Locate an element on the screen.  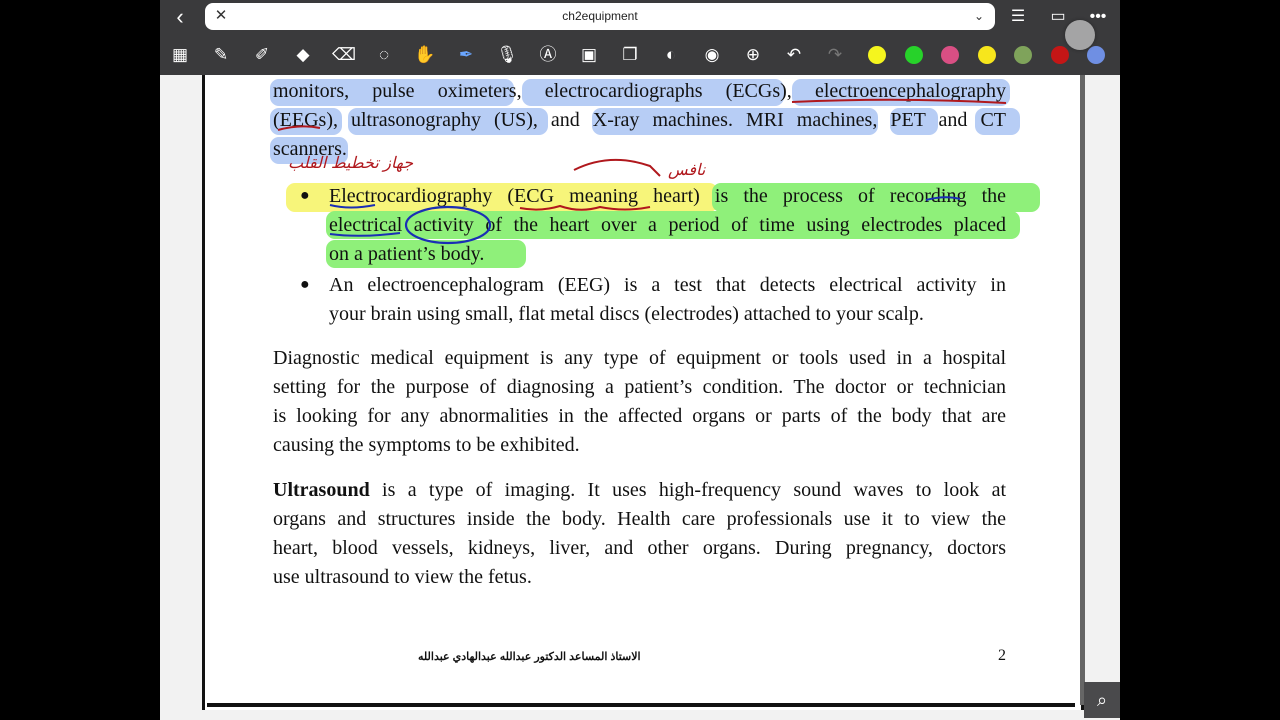
ink-circle-blue is located at coordinates (448, 225).